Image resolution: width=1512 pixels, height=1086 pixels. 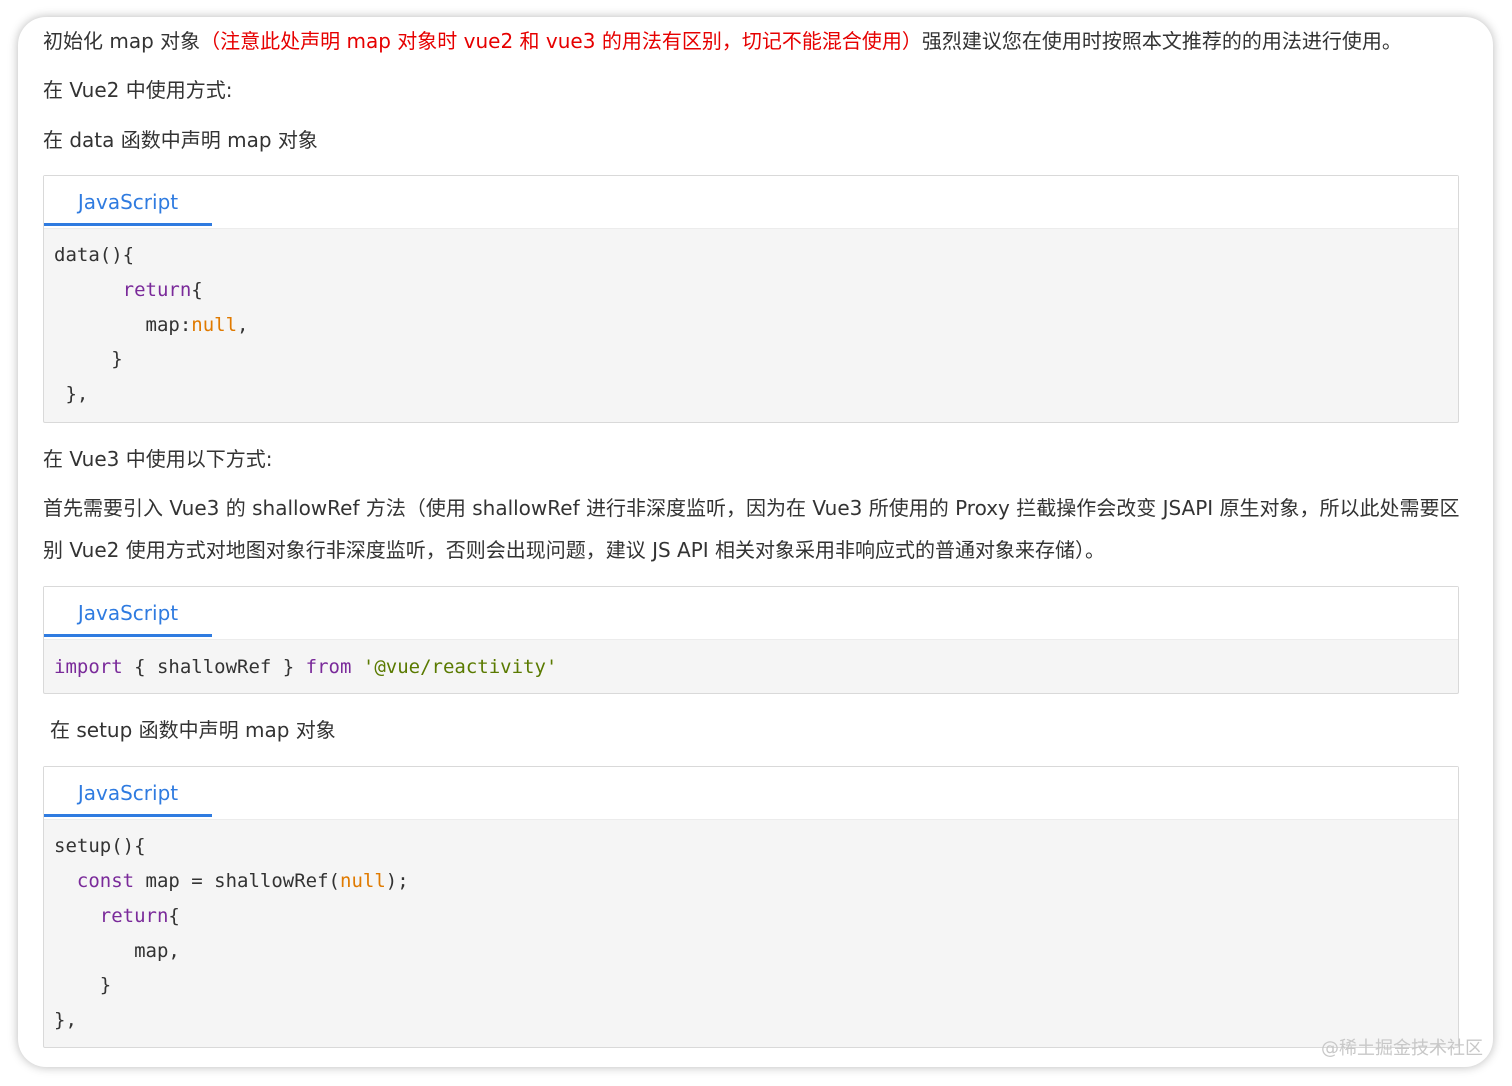 What do you see at coordinates (243, 325) in the screenshot?
I see `code-text: ,` at bounding box center [243, 325].